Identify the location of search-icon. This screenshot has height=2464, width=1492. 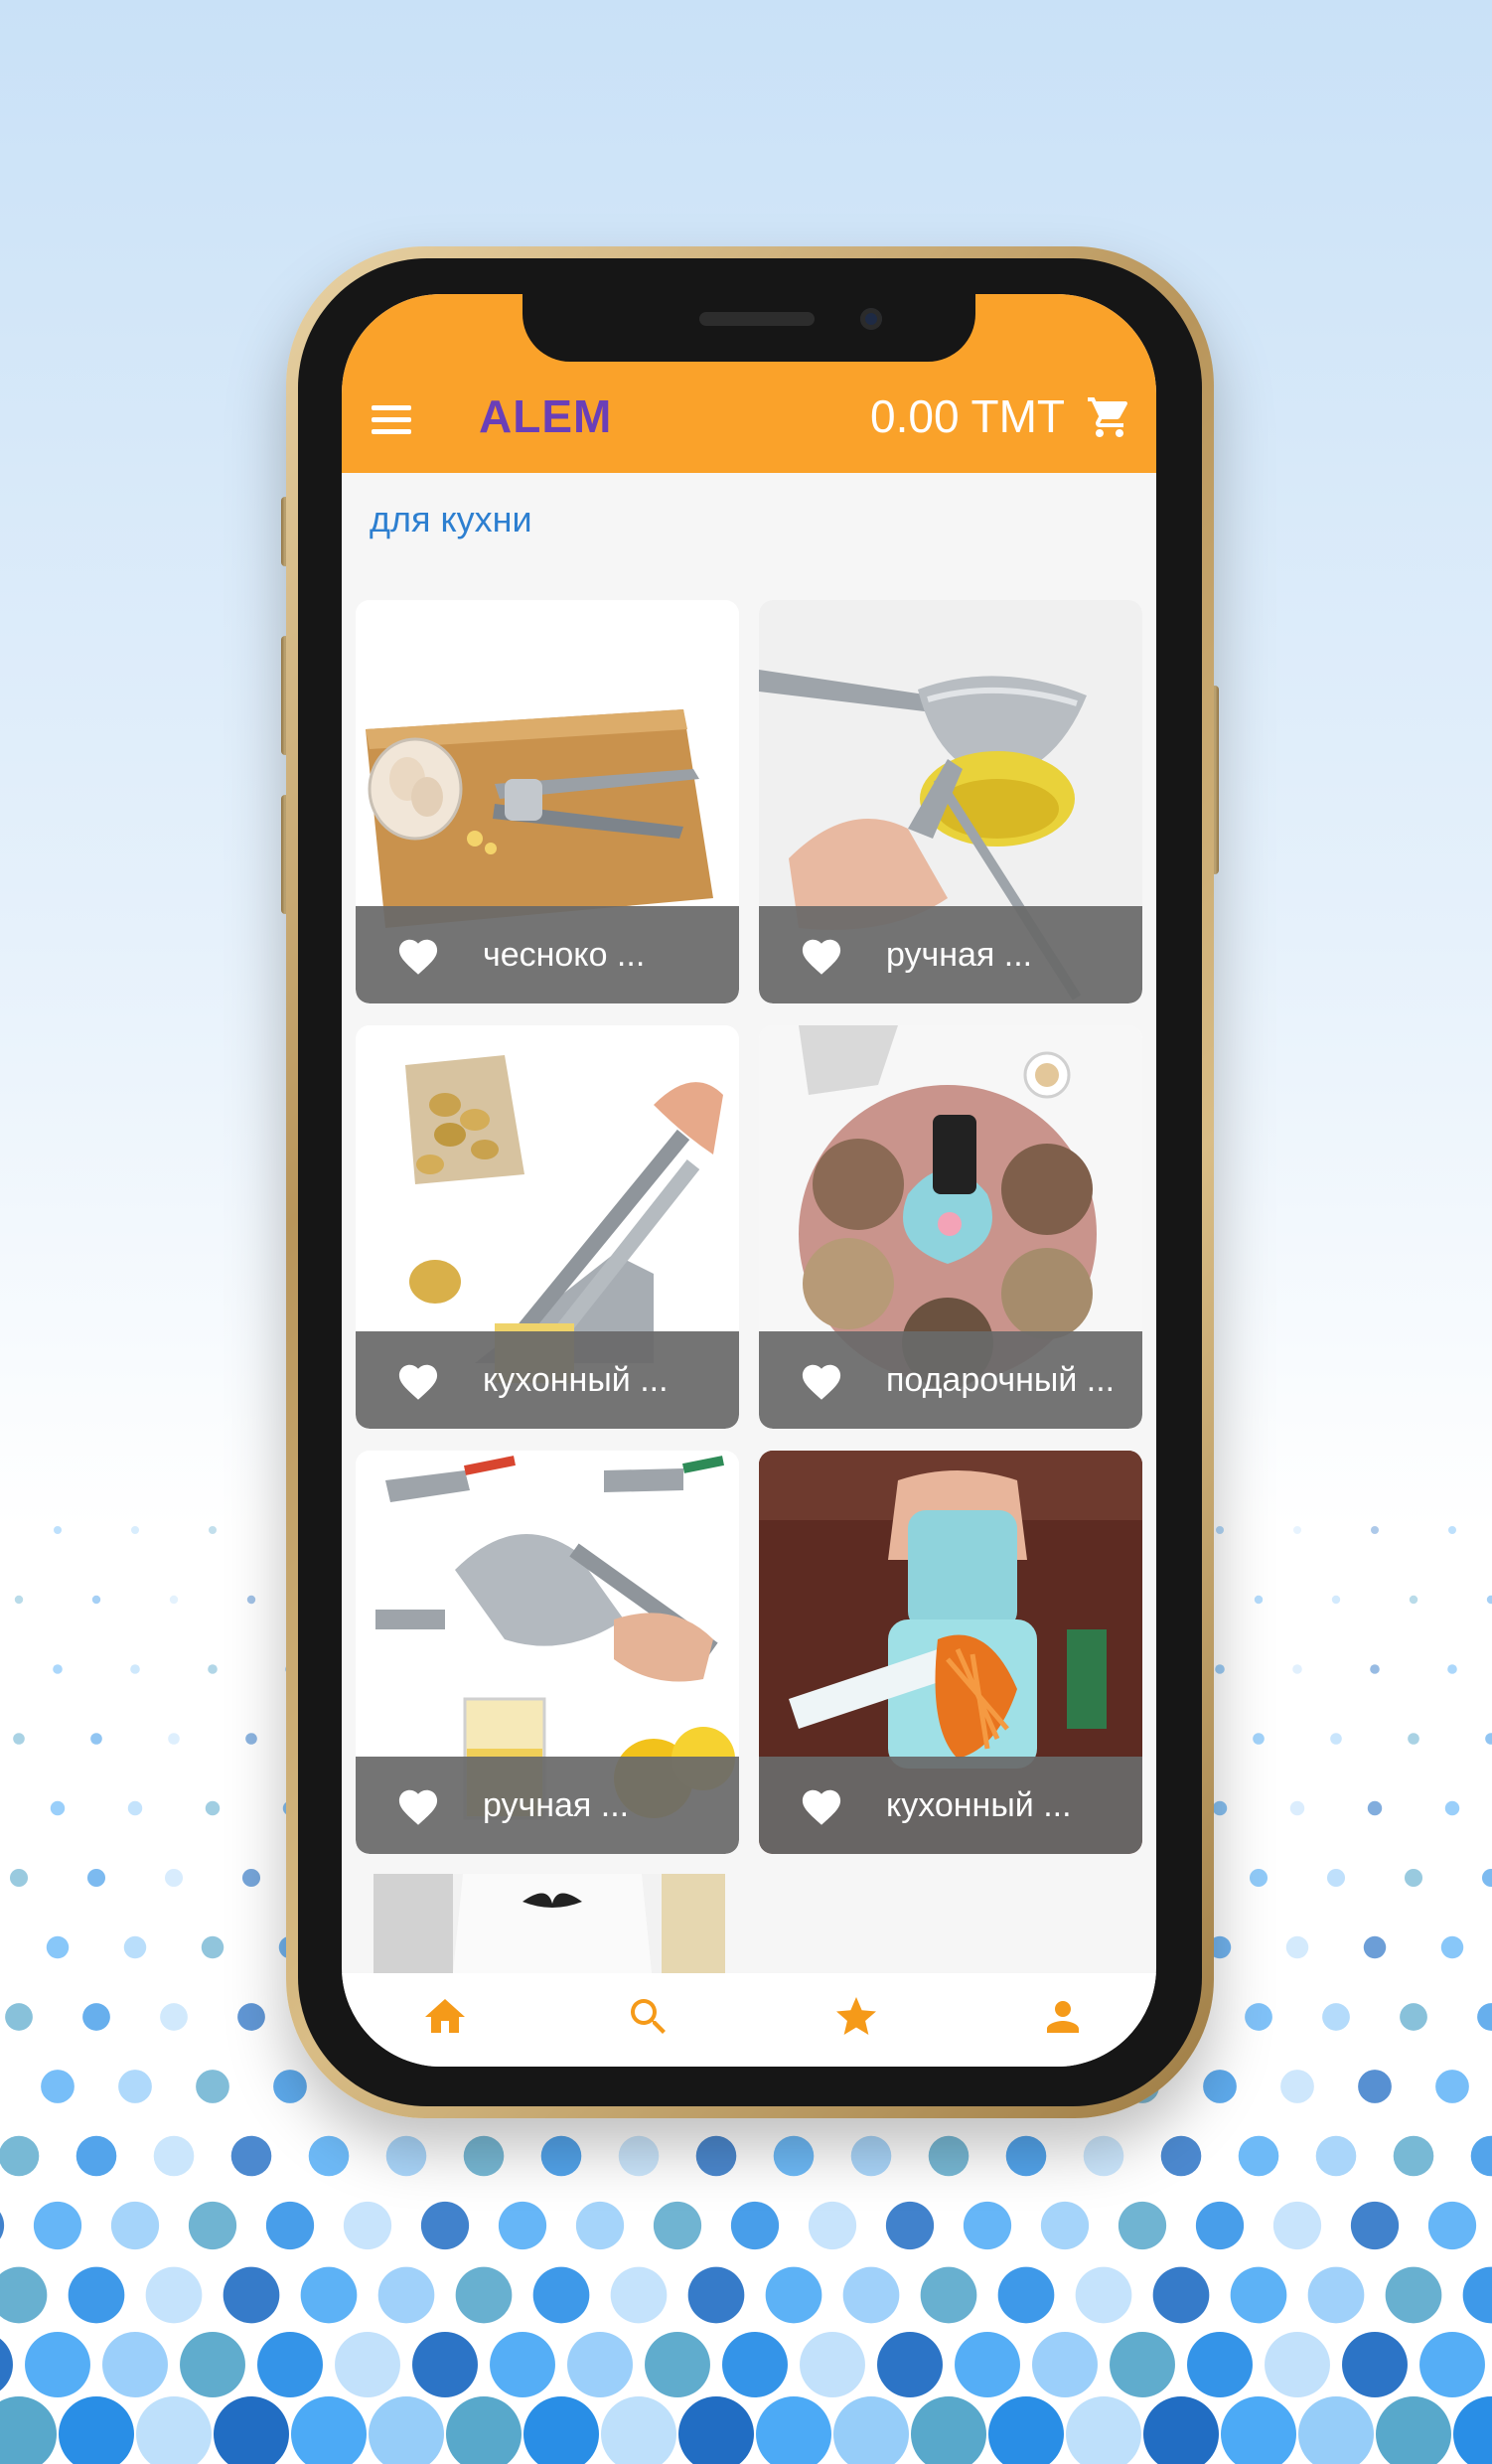
(648, 2017).